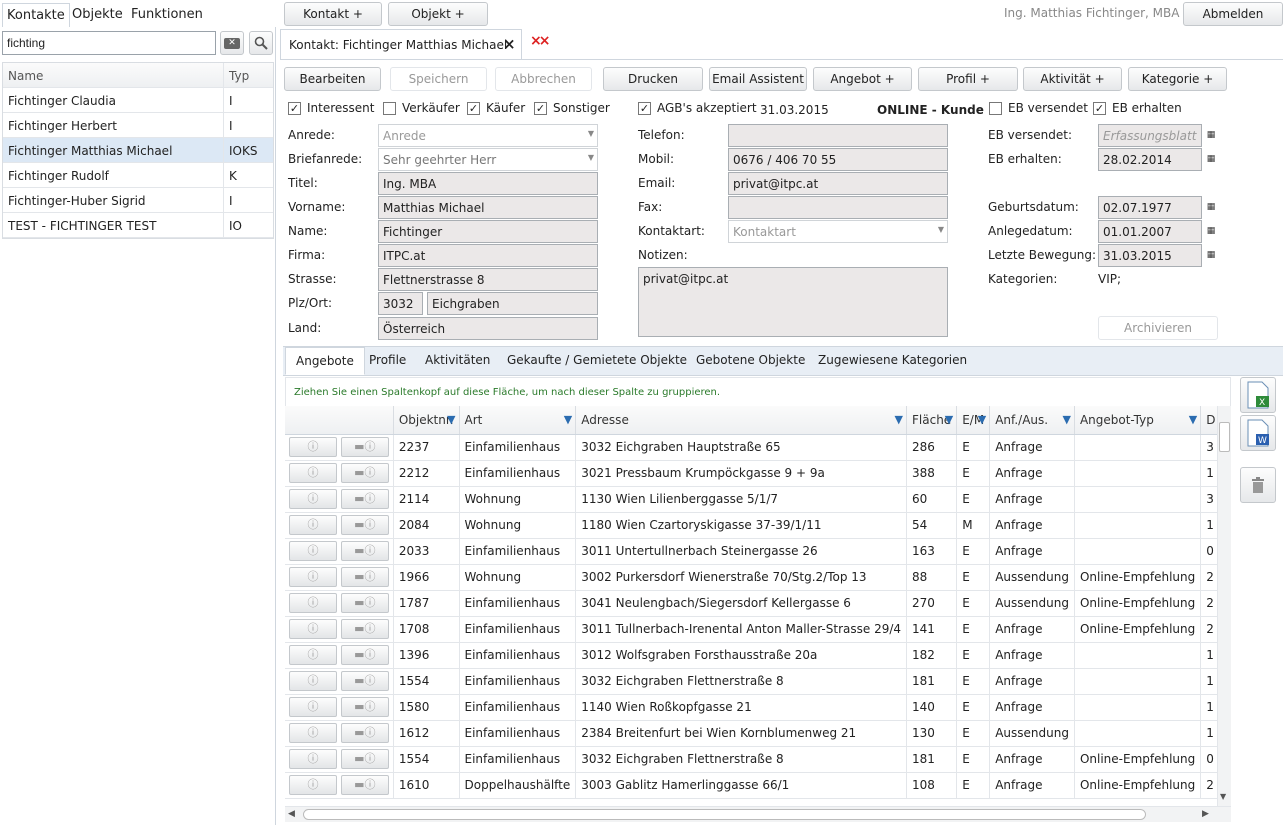 The image size is (1287, 825). I want to click on contact-row-selected: Fichtinger Matthias Michael IOKS, so click(138, 150).